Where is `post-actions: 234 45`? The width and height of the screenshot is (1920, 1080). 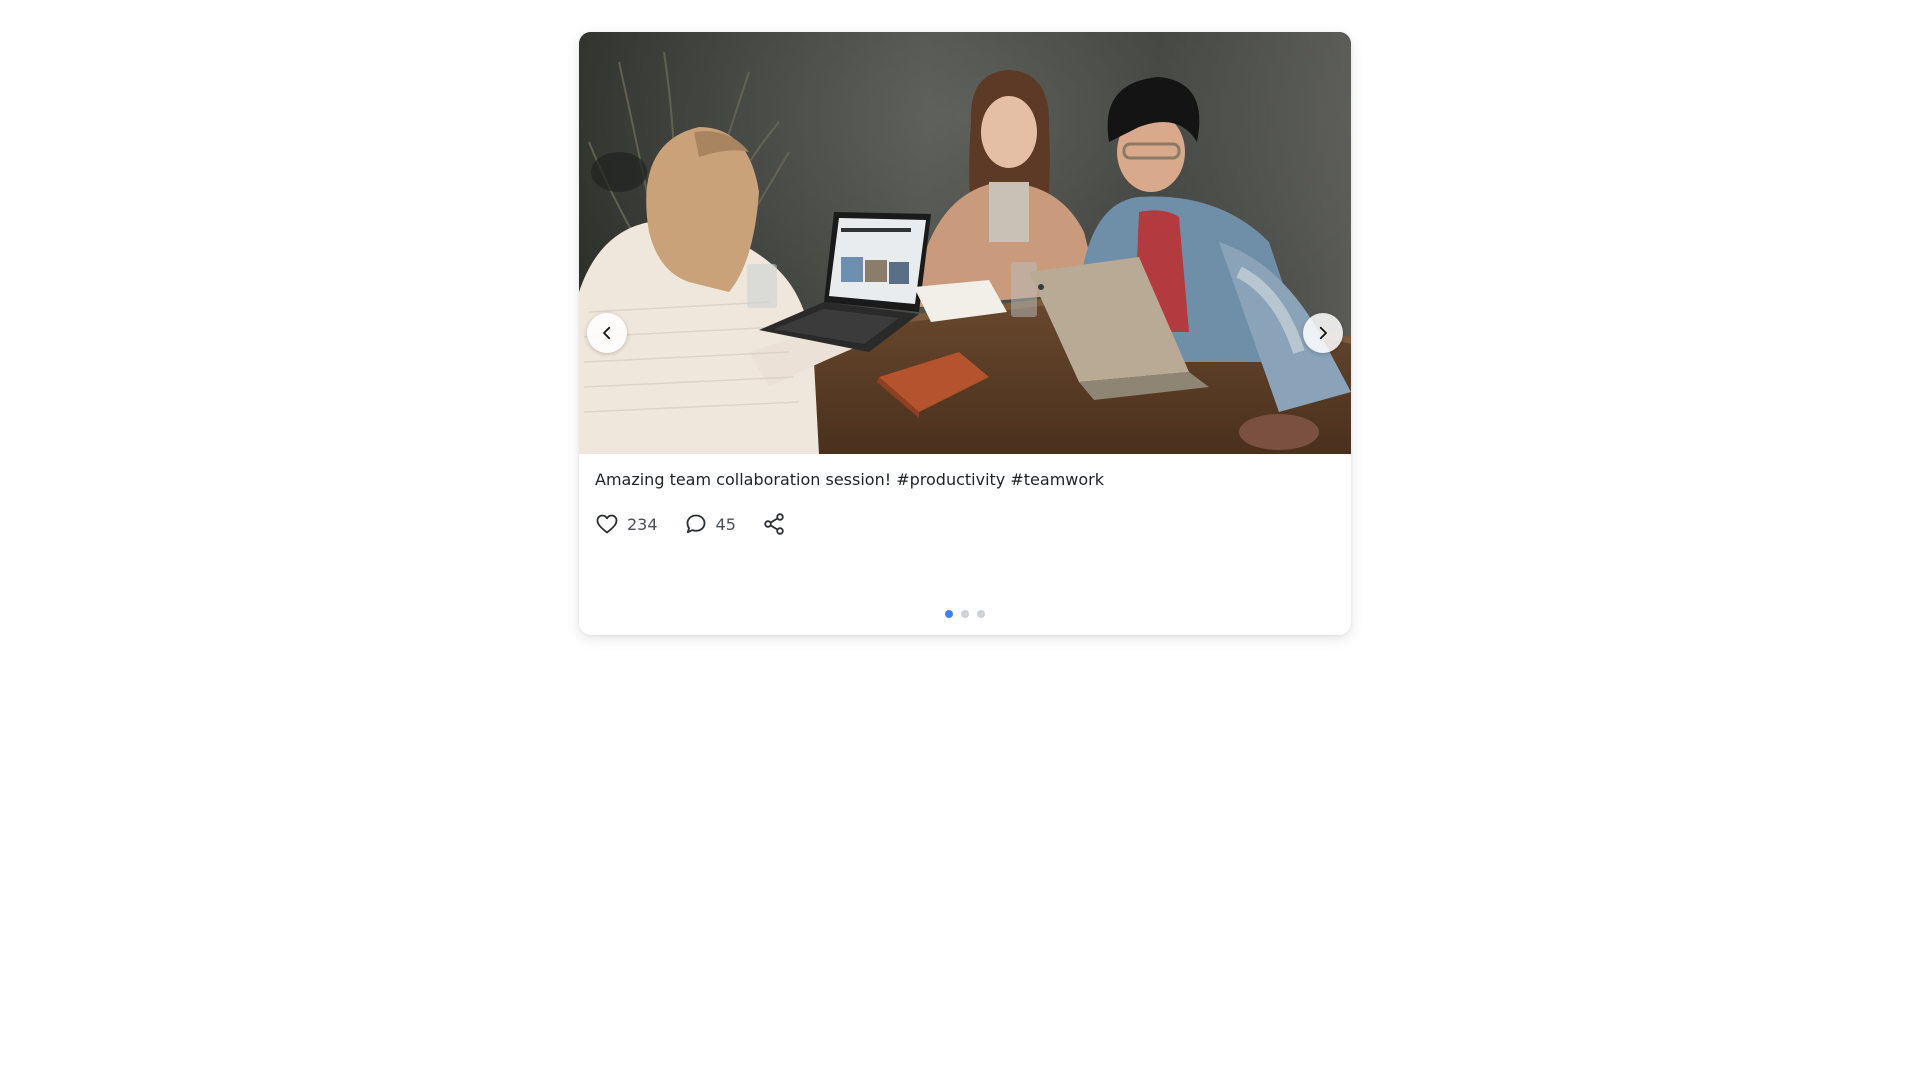
post-actions: 234 45 is located at coordinates (703, 524).